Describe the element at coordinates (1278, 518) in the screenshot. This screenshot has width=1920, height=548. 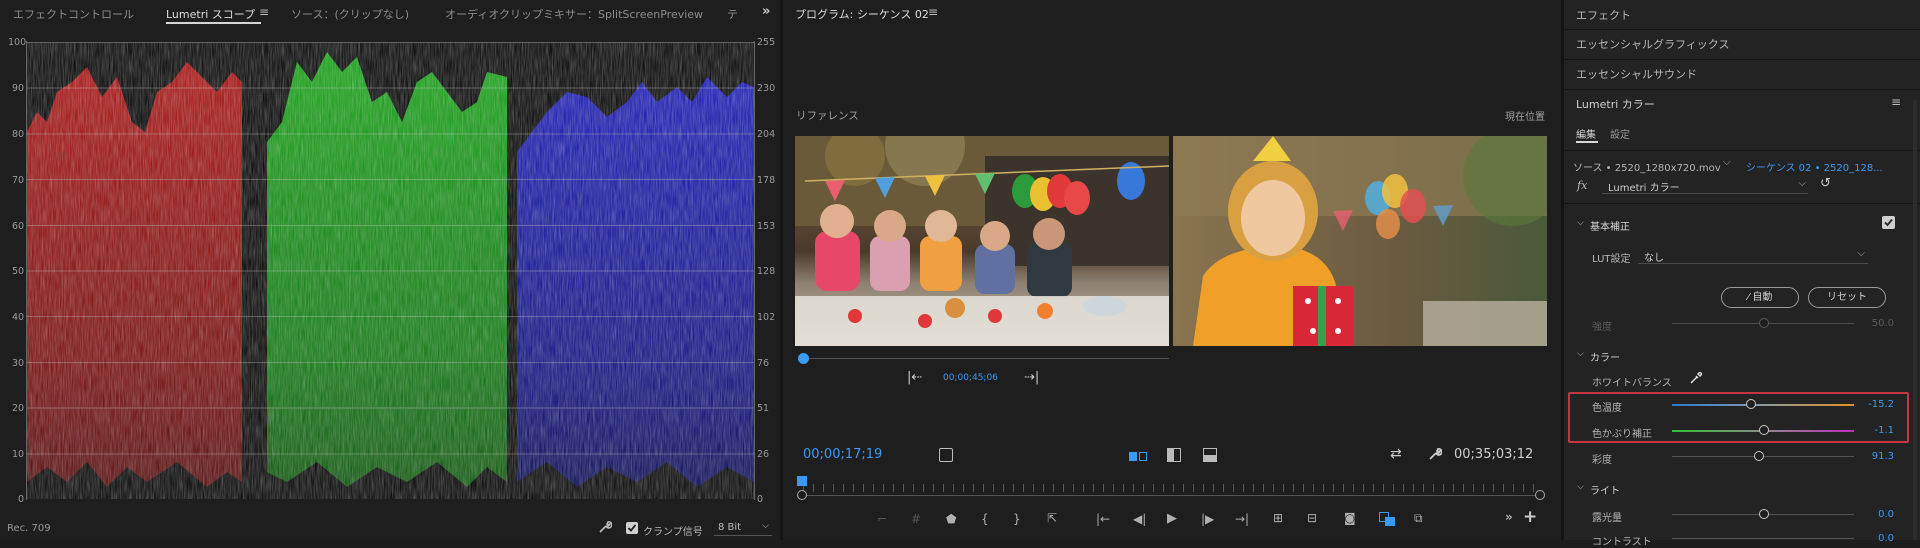
I see `lift-icon: ⊞` at that location.